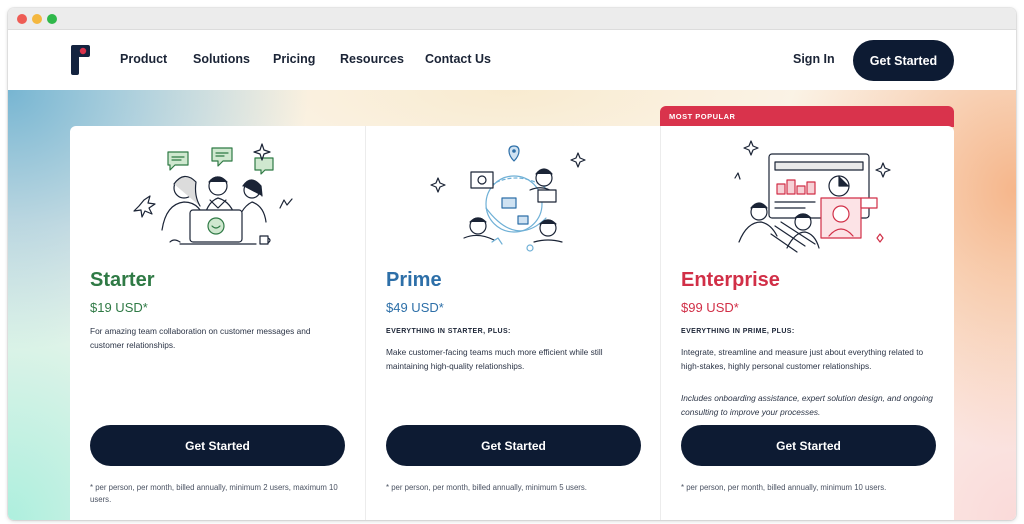 This screenshot has width=1024, height=524. I want to click on maximize-window-button, so click(52, 19).